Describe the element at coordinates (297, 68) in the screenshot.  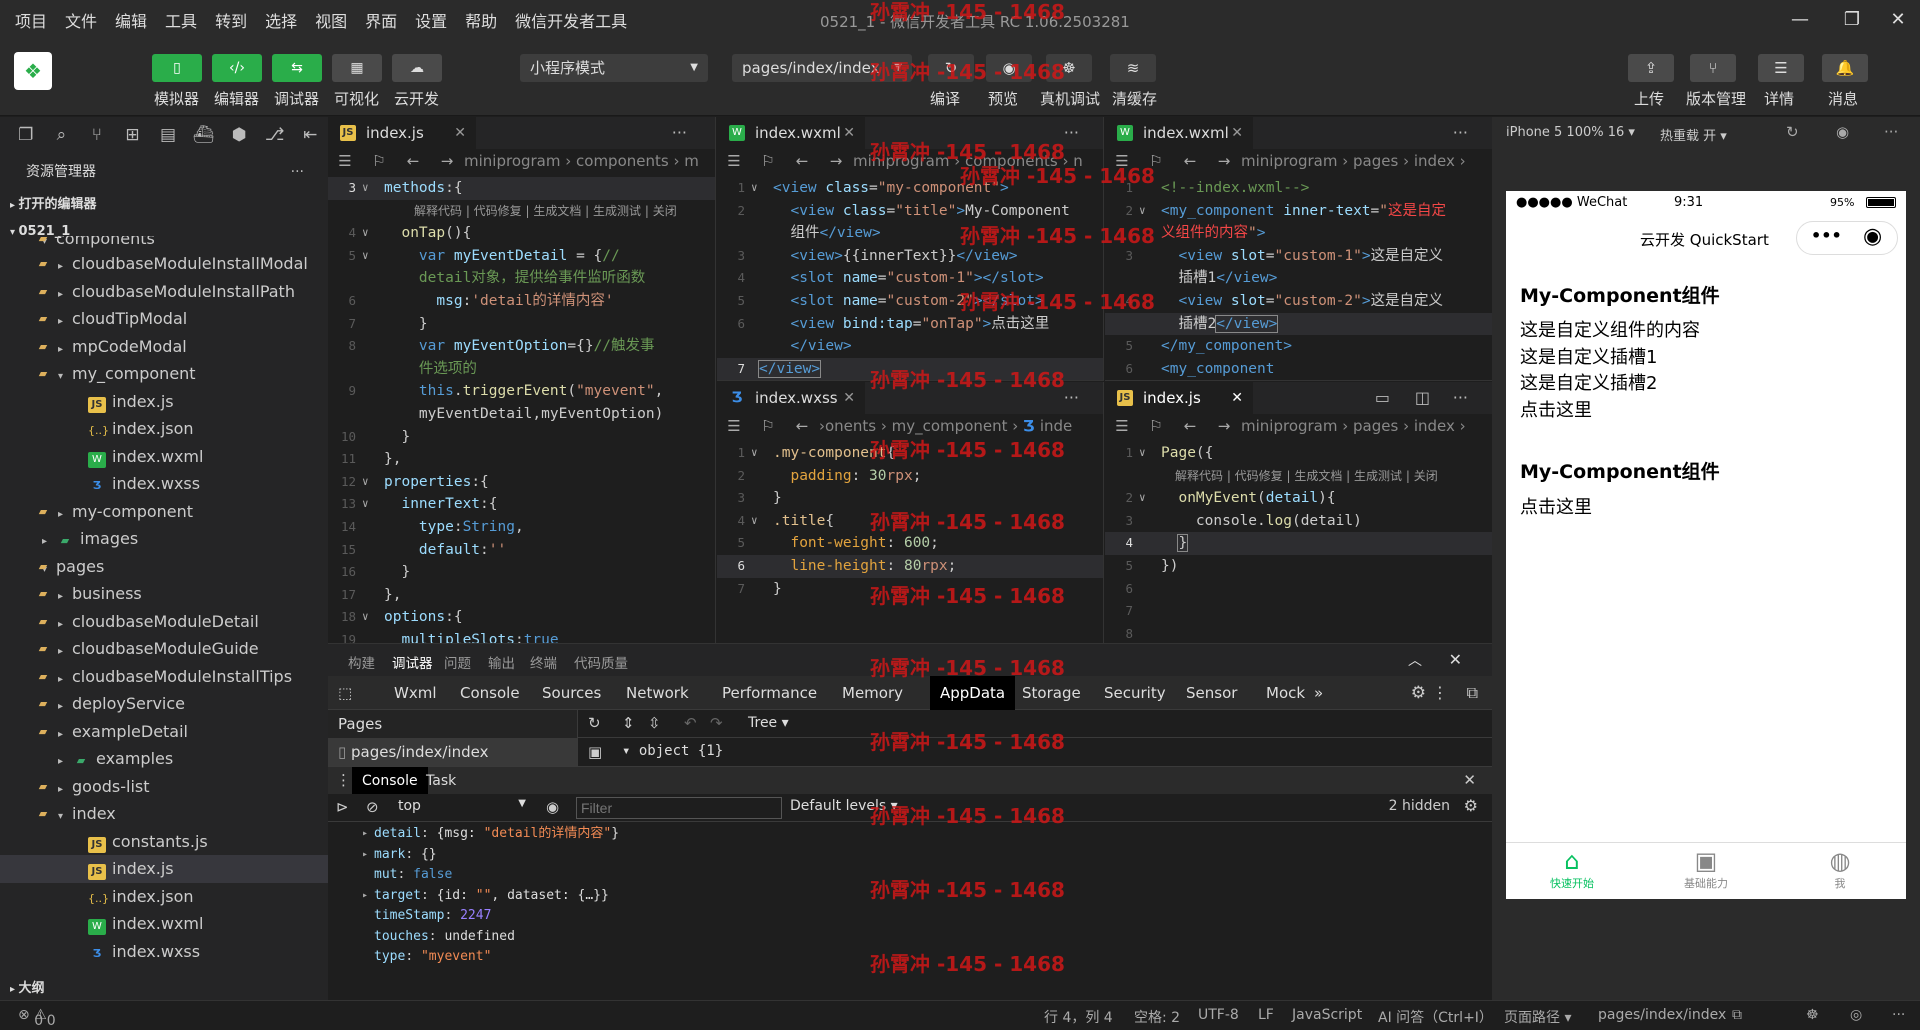
I see `toolbar-debugger-button: ⇆` at that location.